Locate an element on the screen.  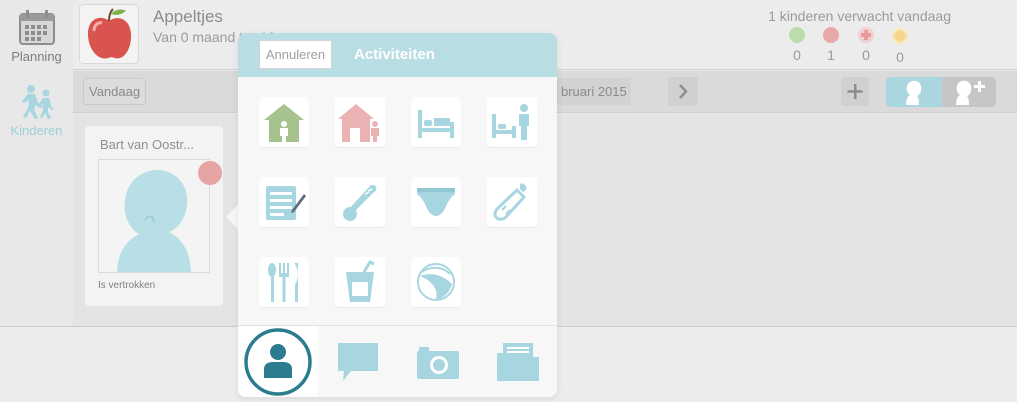
popover-title: Activiteiten is located at coordinates (394, 54).